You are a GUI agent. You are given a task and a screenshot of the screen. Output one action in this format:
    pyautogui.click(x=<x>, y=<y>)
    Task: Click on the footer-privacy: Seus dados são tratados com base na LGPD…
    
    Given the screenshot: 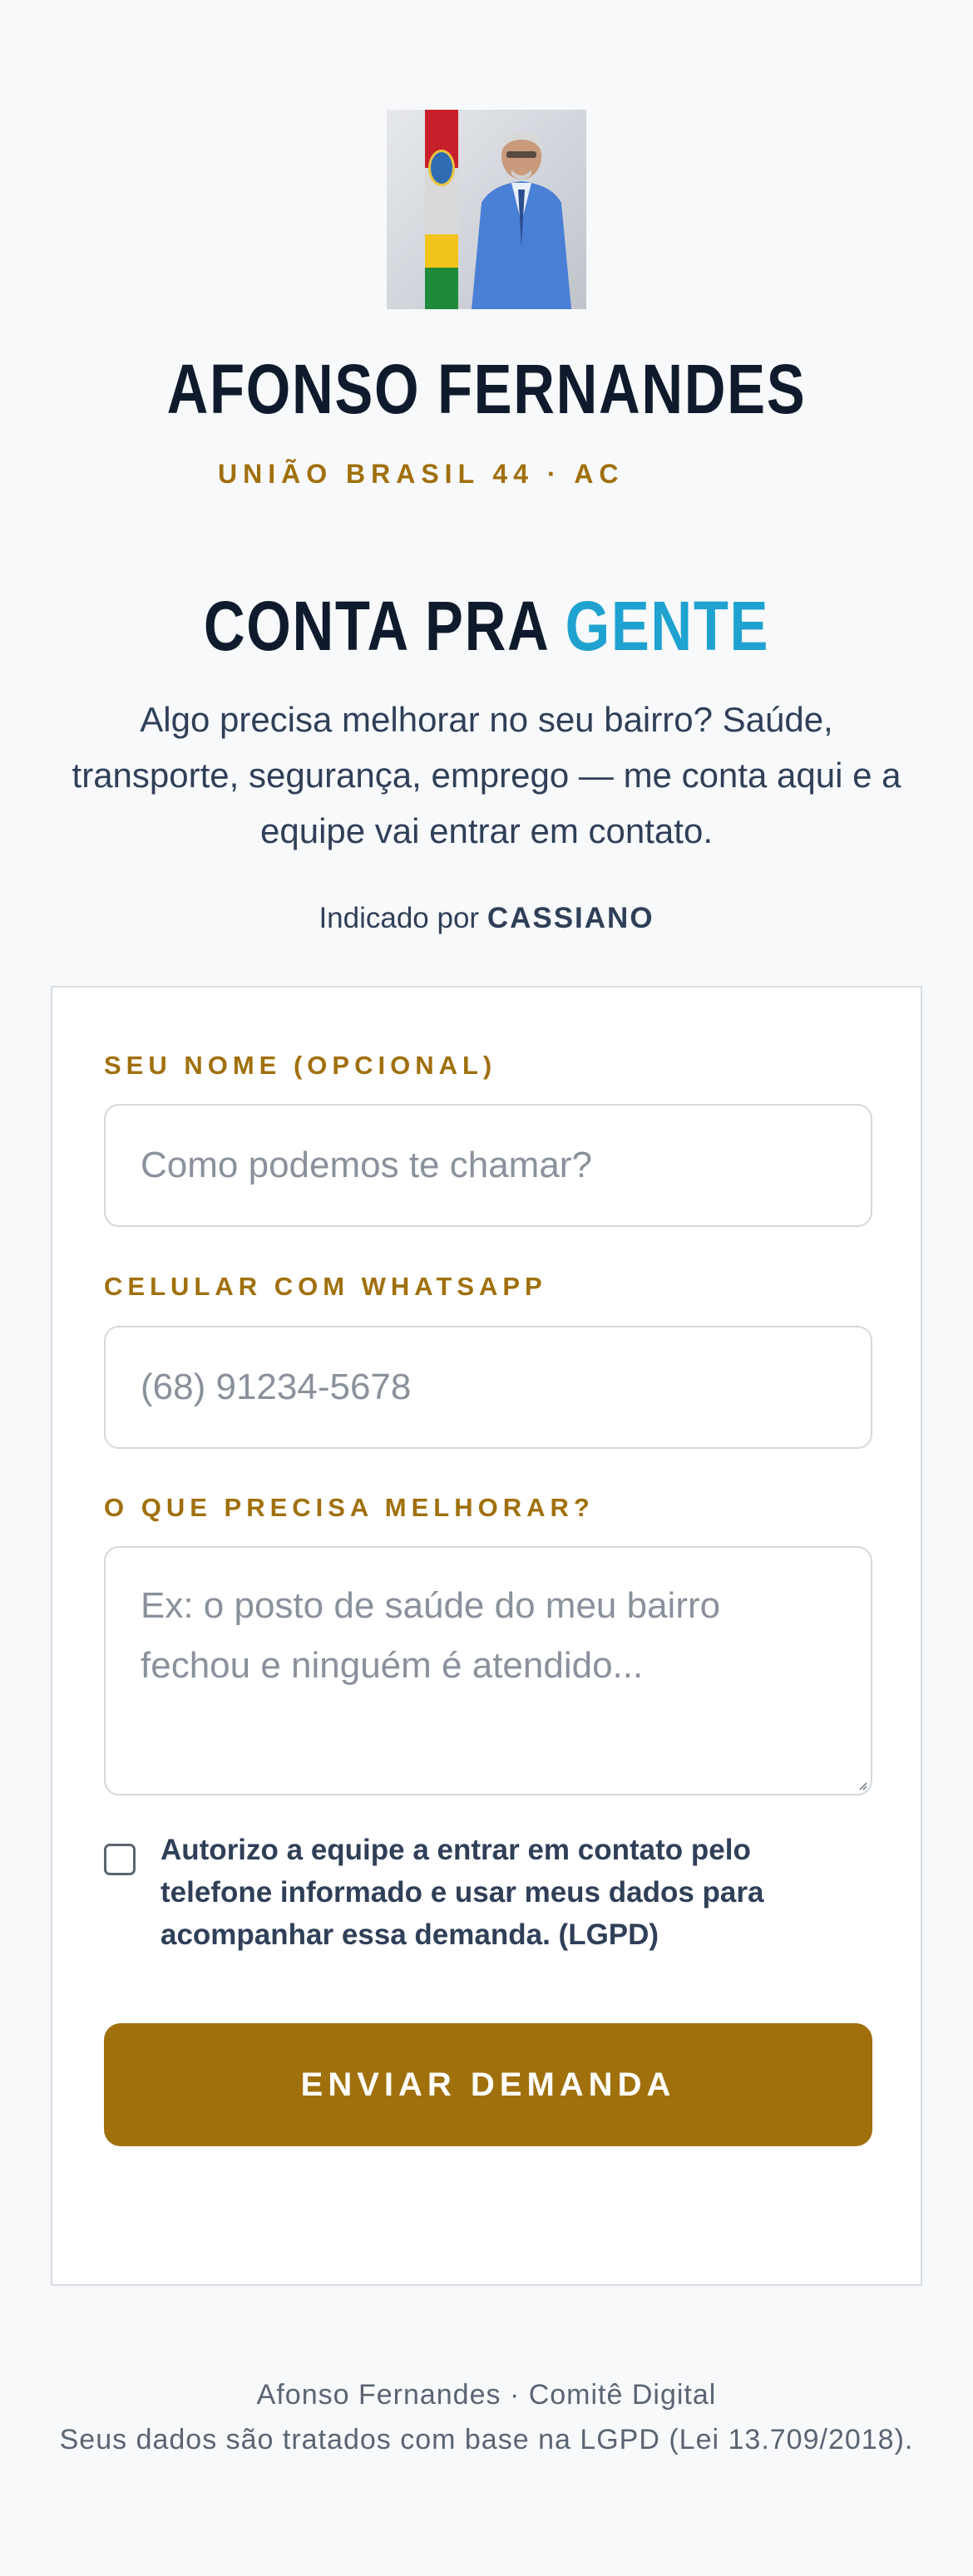 What is the action you would take?
    pyautogui.click(x=486, y=2439)
    